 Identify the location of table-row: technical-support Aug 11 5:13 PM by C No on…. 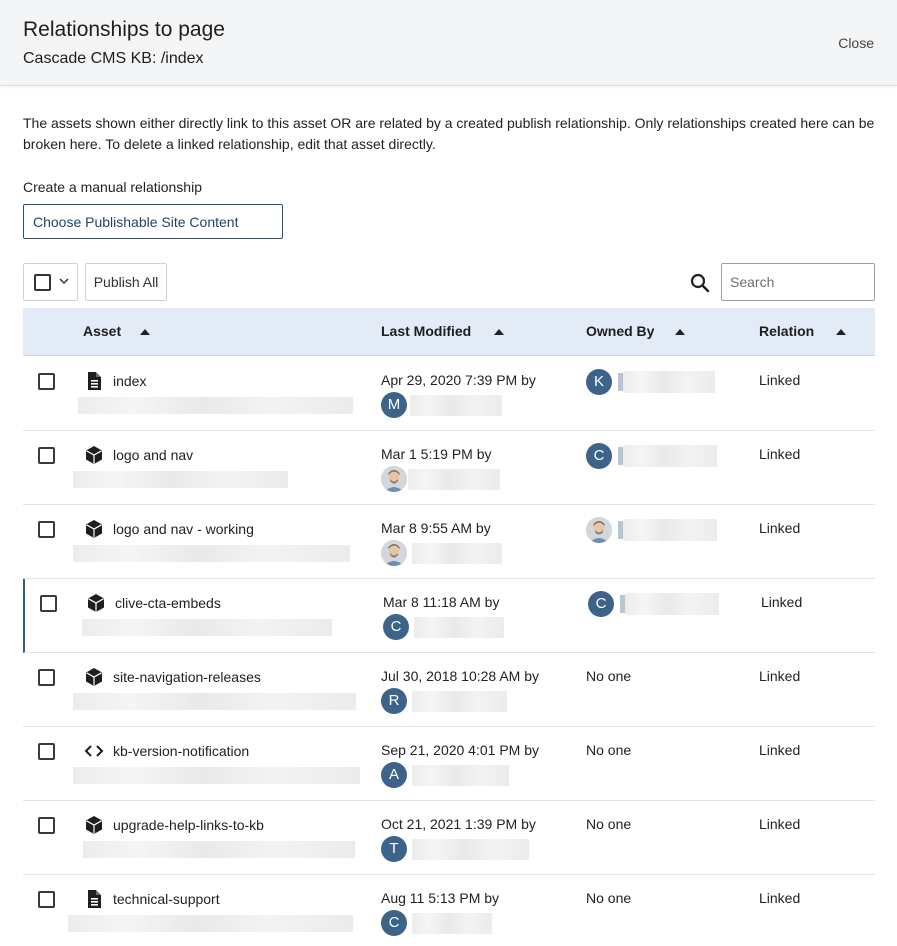
(449, 910).